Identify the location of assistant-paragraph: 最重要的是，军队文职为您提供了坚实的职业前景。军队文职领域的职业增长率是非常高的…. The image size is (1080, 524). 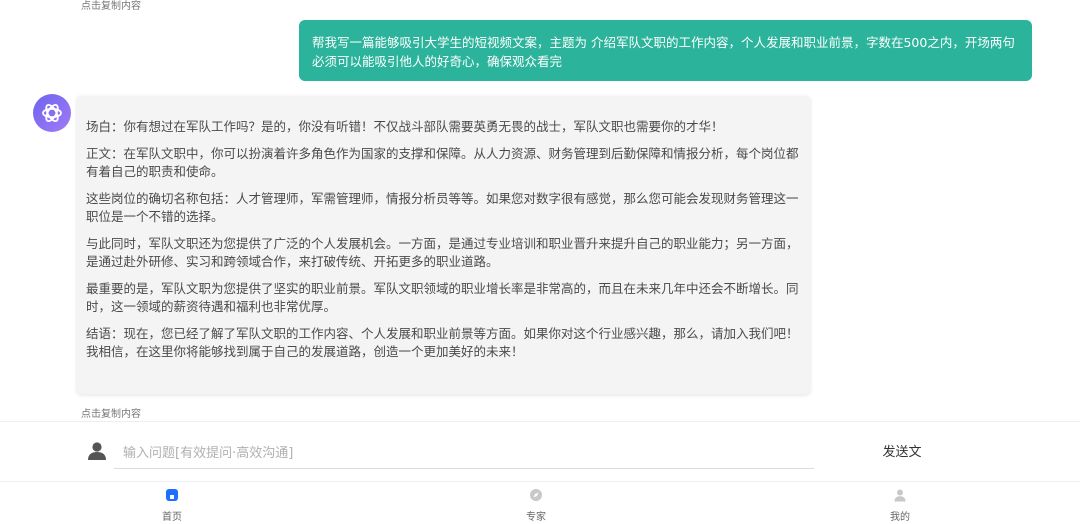
(442, 297).